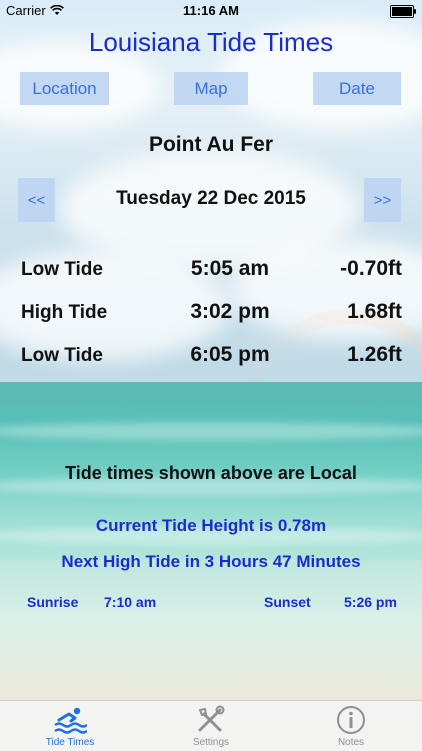 The image size is (422, 751). I want to click on tide-type: High Tide, so click(64, 312).